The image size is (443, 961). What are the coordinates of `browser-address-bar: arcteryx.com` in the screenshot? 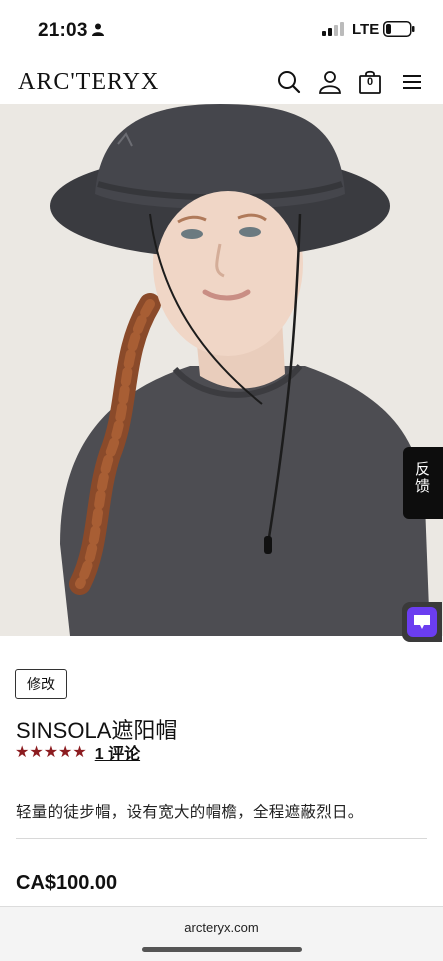 It's located at (221, 933).